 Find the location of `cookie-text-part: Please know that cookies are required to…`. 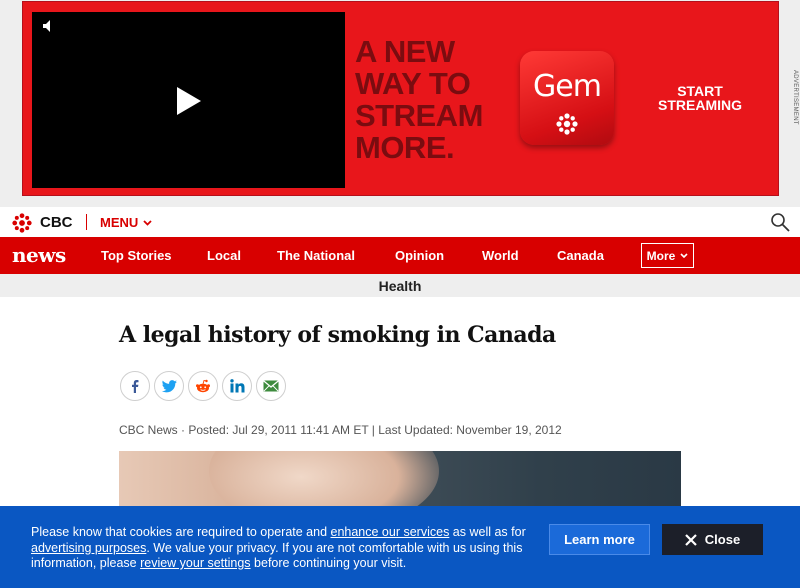

cookie-text-part: Please know that cookies are required to… is located at coordinates (181, 532).